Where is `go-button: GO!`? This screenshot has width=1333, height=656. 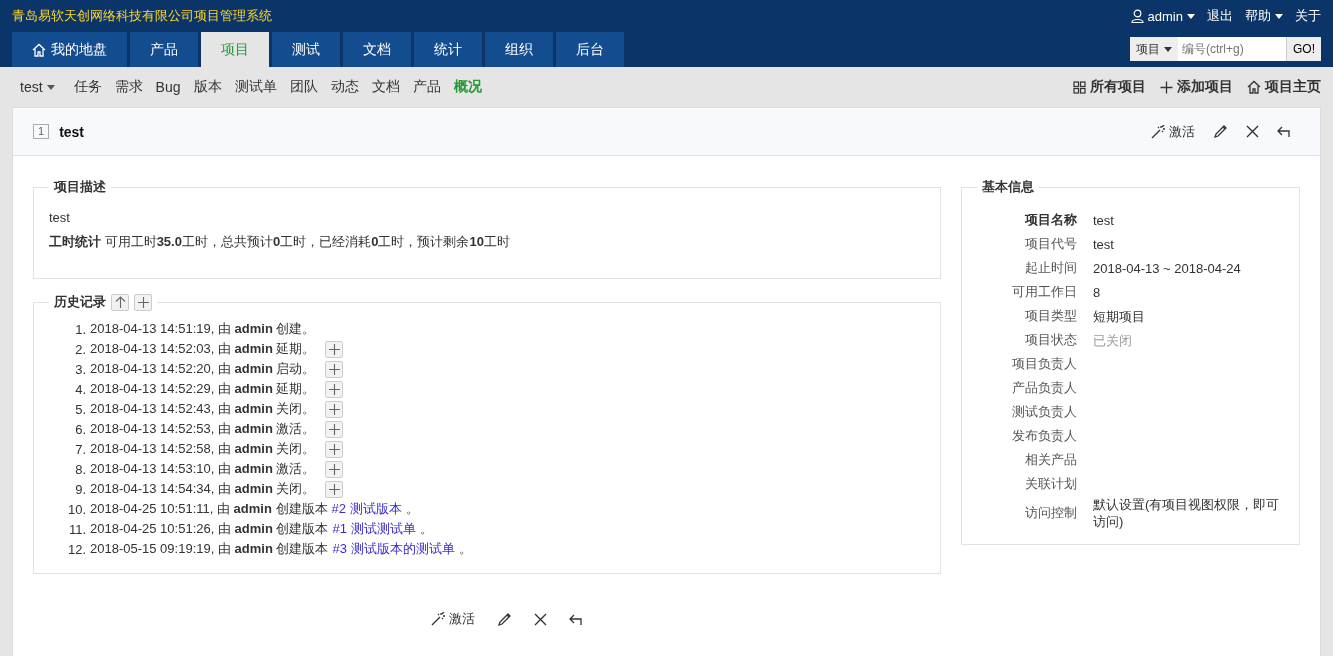 go-button: GO! is located at coordinates (1303, 49).